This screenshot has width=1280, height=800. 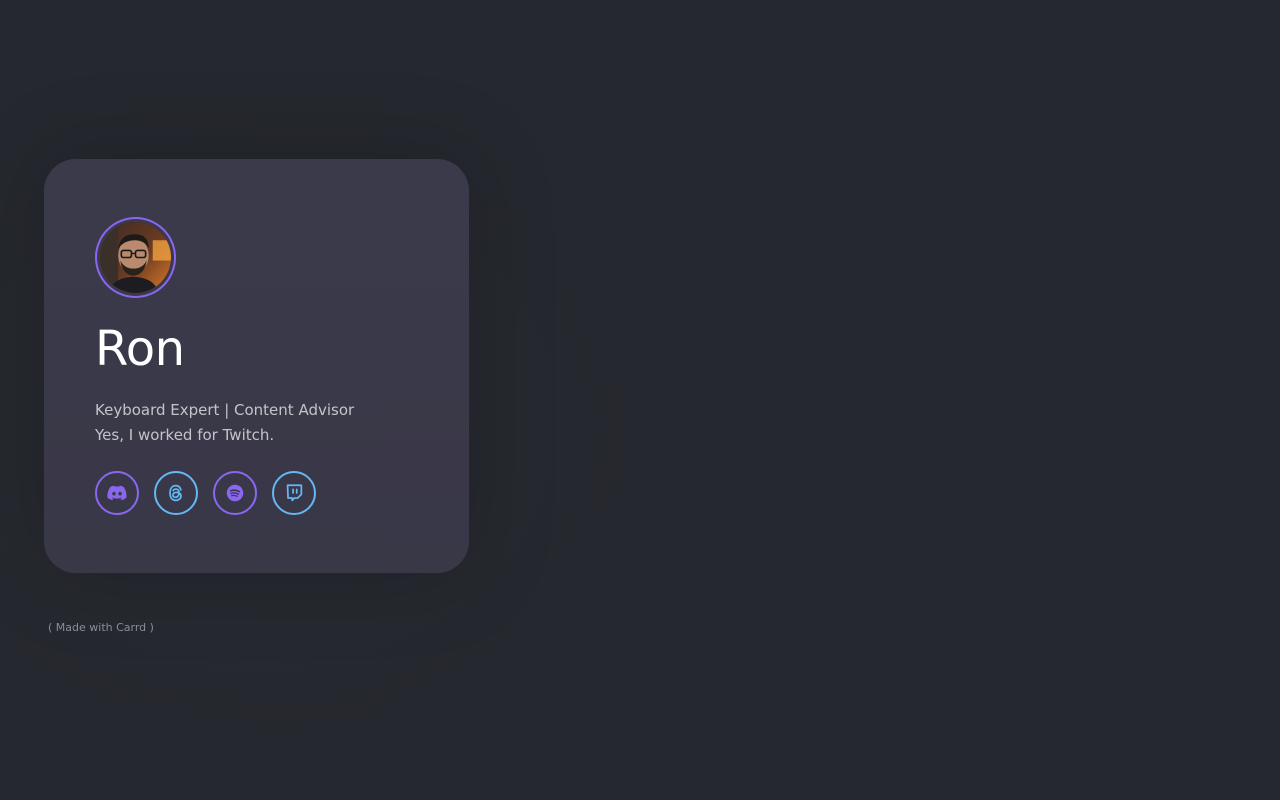 What do you see at coordinates (225, 410) in the screenshot?
I see `bio-line-1: Keyboard Expert | Content Advisor` at bounding box center [225, 410].